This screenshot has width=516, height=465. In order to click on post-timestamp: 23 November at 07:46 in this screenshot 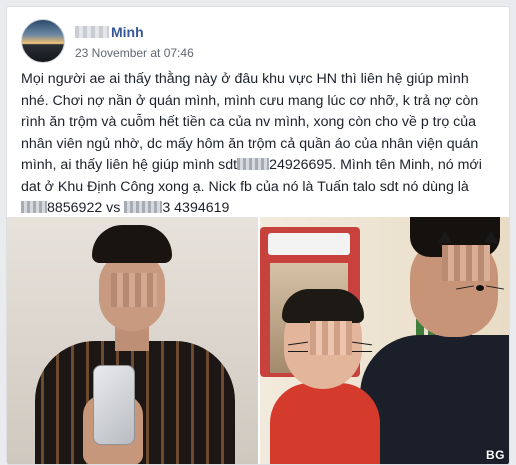, I will do `click(134, 53)`.